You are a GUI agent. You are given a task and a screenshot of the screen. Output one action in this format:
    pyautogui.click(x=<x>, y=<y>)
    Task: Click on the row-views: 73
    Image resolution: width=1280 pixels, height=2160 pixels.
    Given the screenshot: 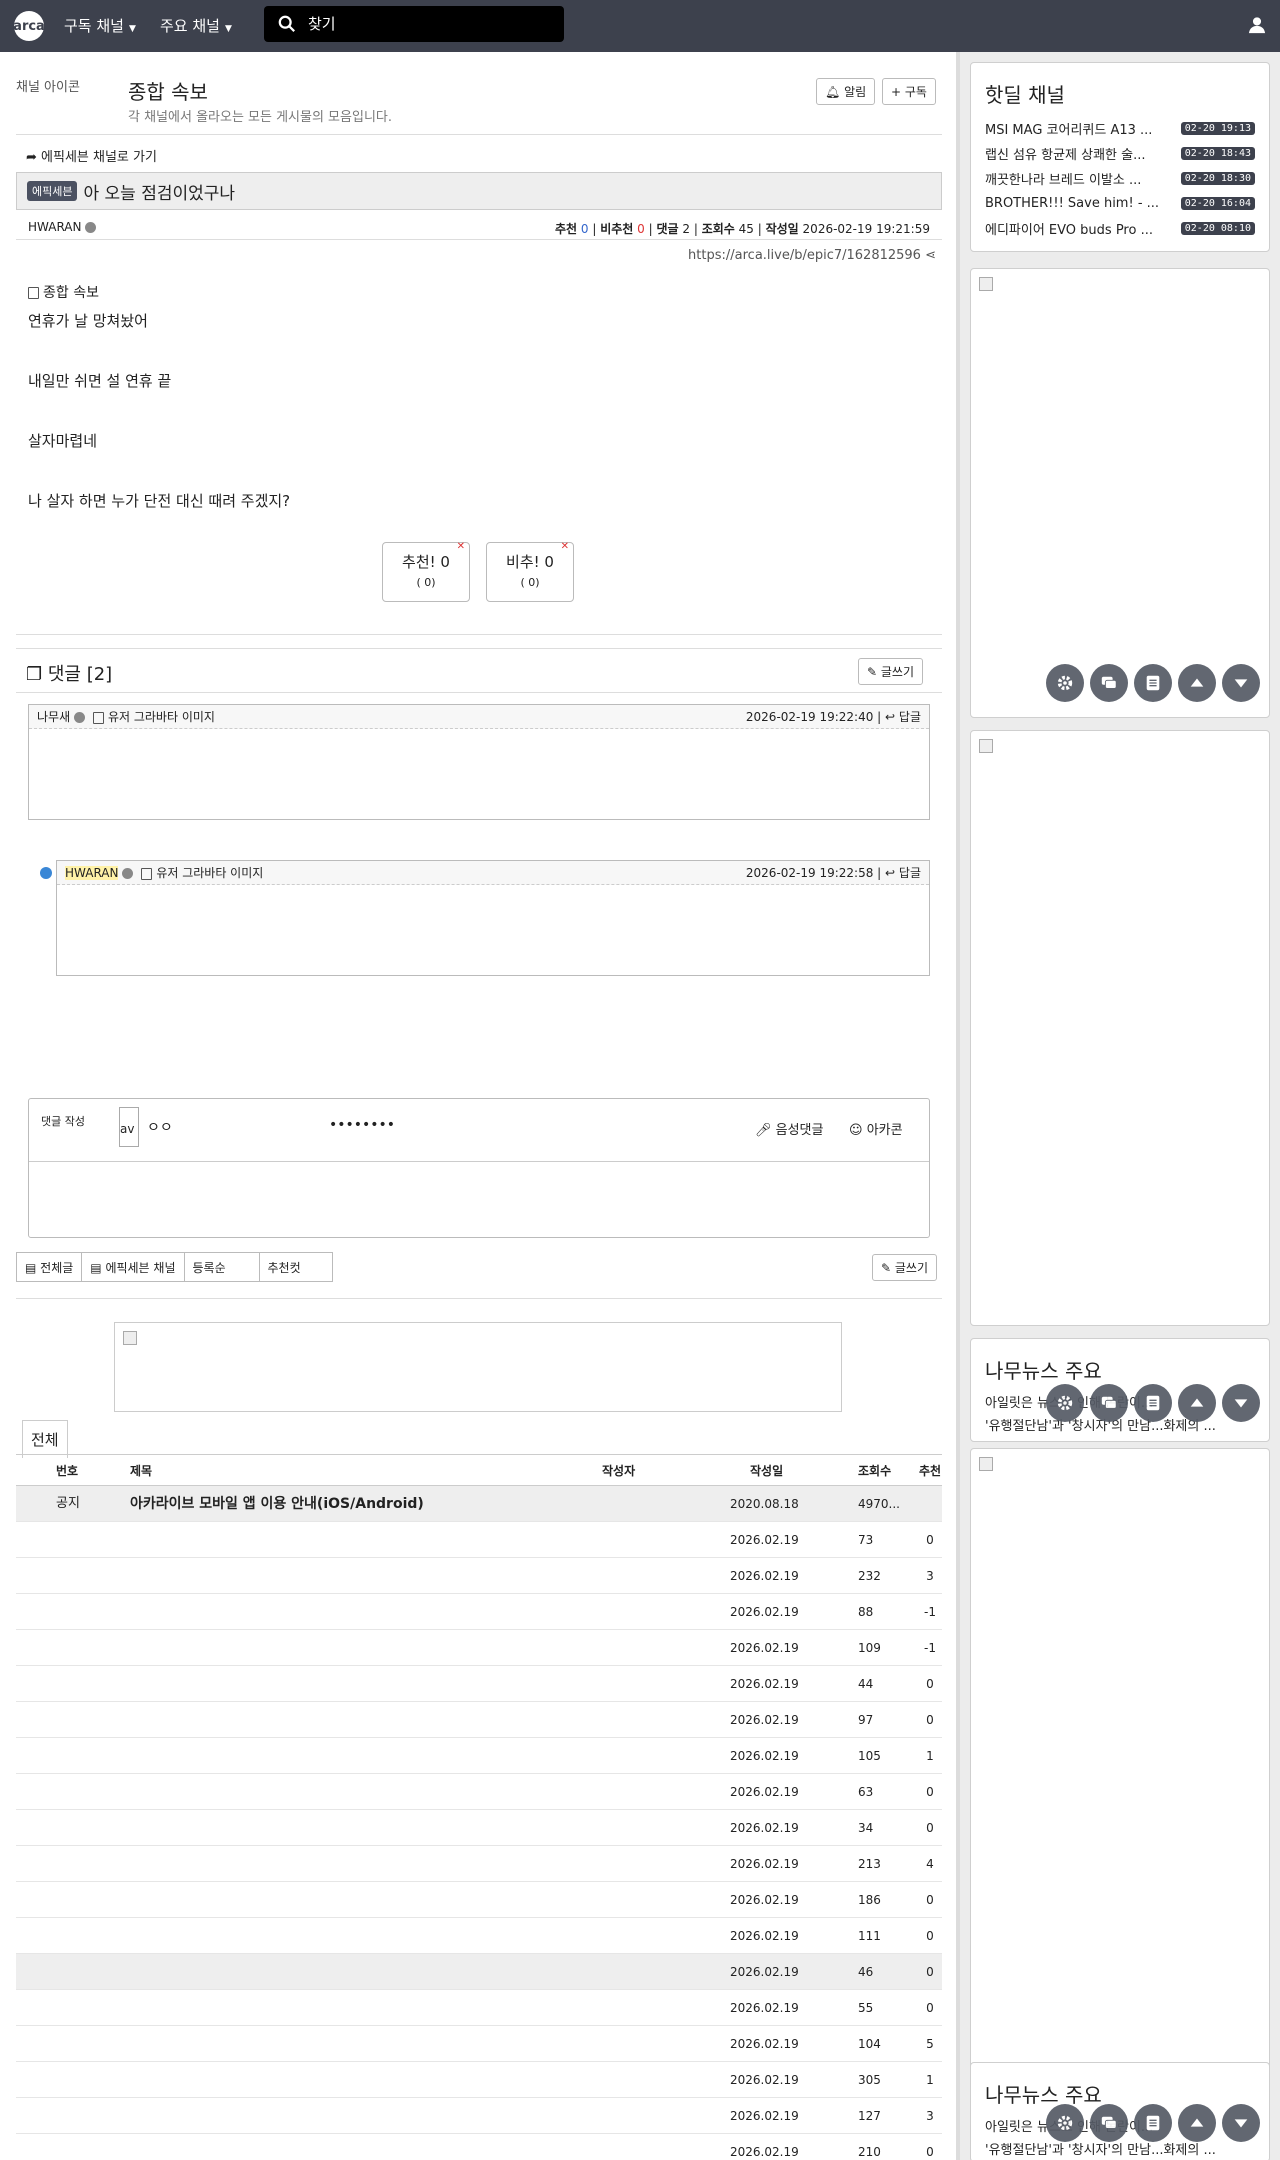 What is the action you would take?
    pyautogui.click(x=866, y=1540)
    